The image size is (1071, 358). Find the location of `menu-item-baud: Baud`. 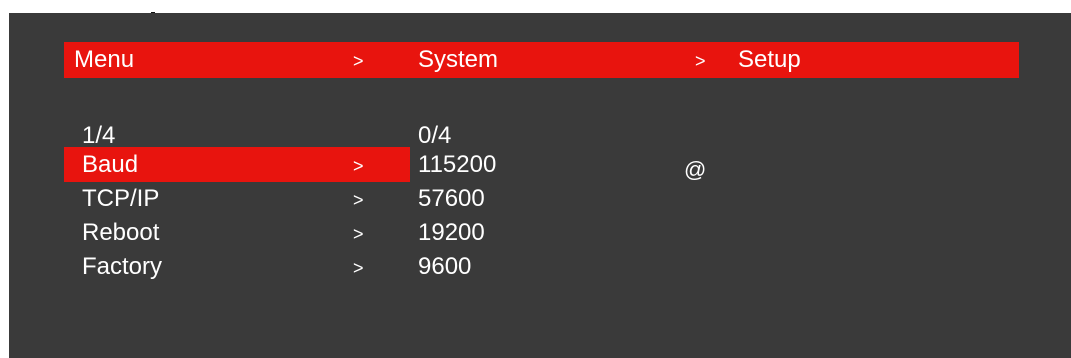

menu-item-baud: Baud is located at coordinates (110, 165).